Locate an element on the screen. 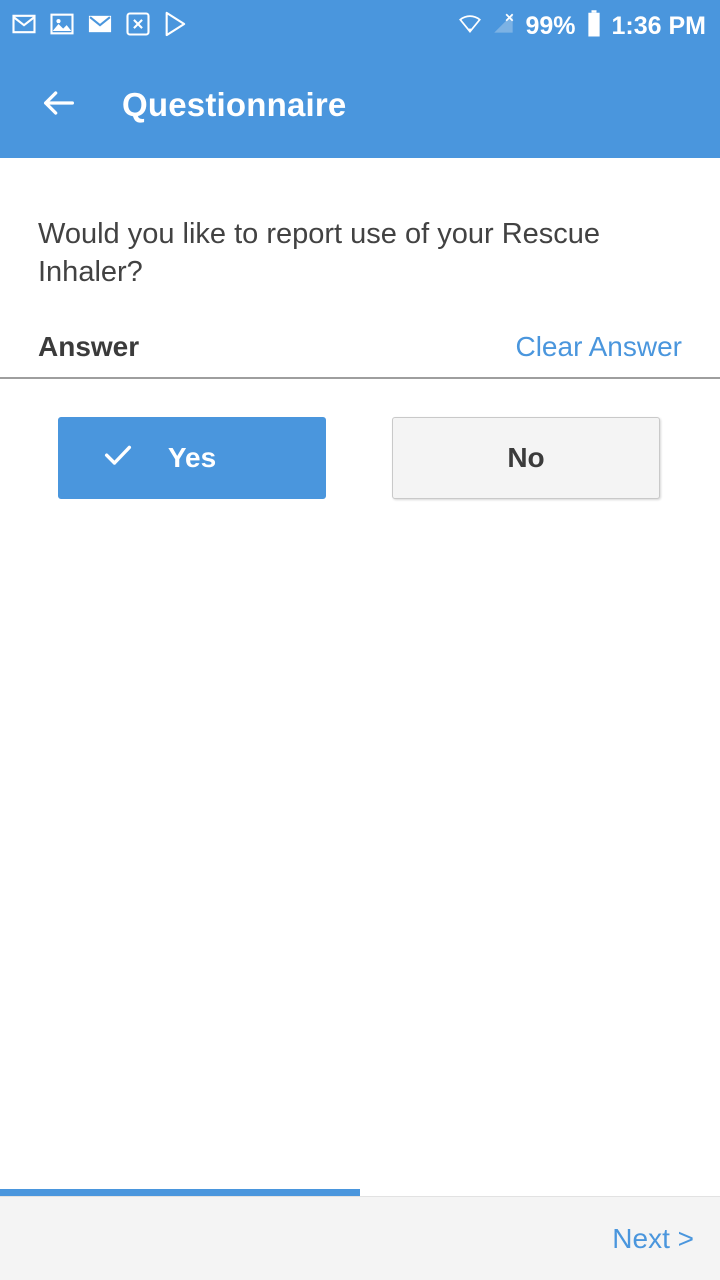 The width and height of the screenshot is (720, 1280). check-icon is located at coordinates (118, 458).